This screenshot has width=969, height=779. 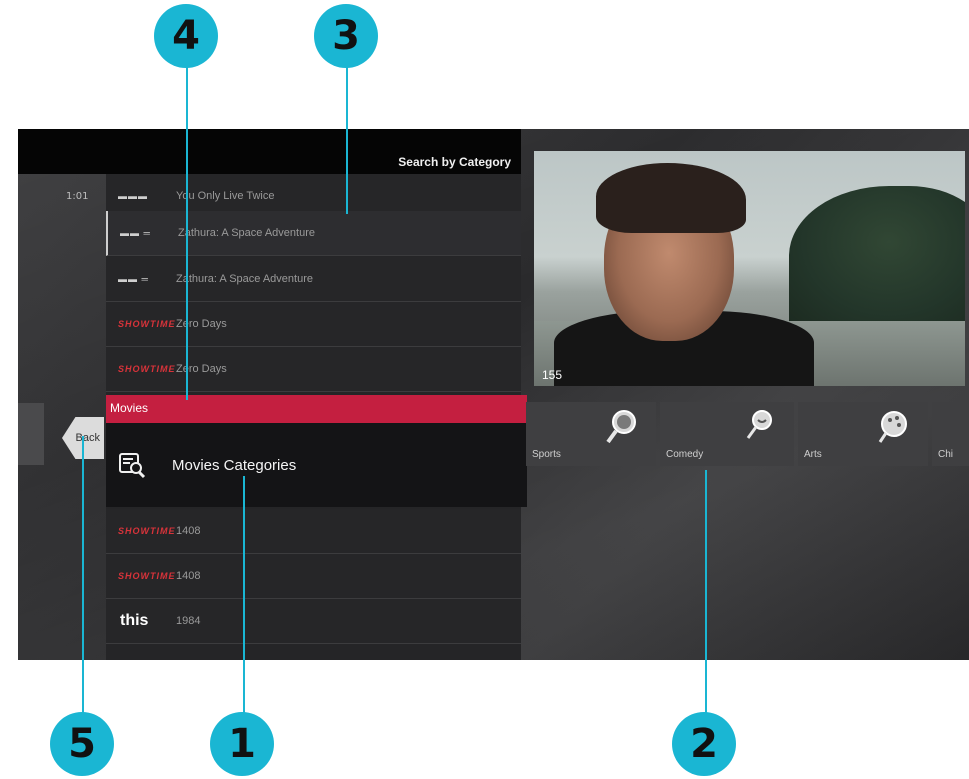 What do you see at coordinates (591, 434) in the screenshot?
I see `category-tile-sports: Sports` at bounding box center [591, 434].